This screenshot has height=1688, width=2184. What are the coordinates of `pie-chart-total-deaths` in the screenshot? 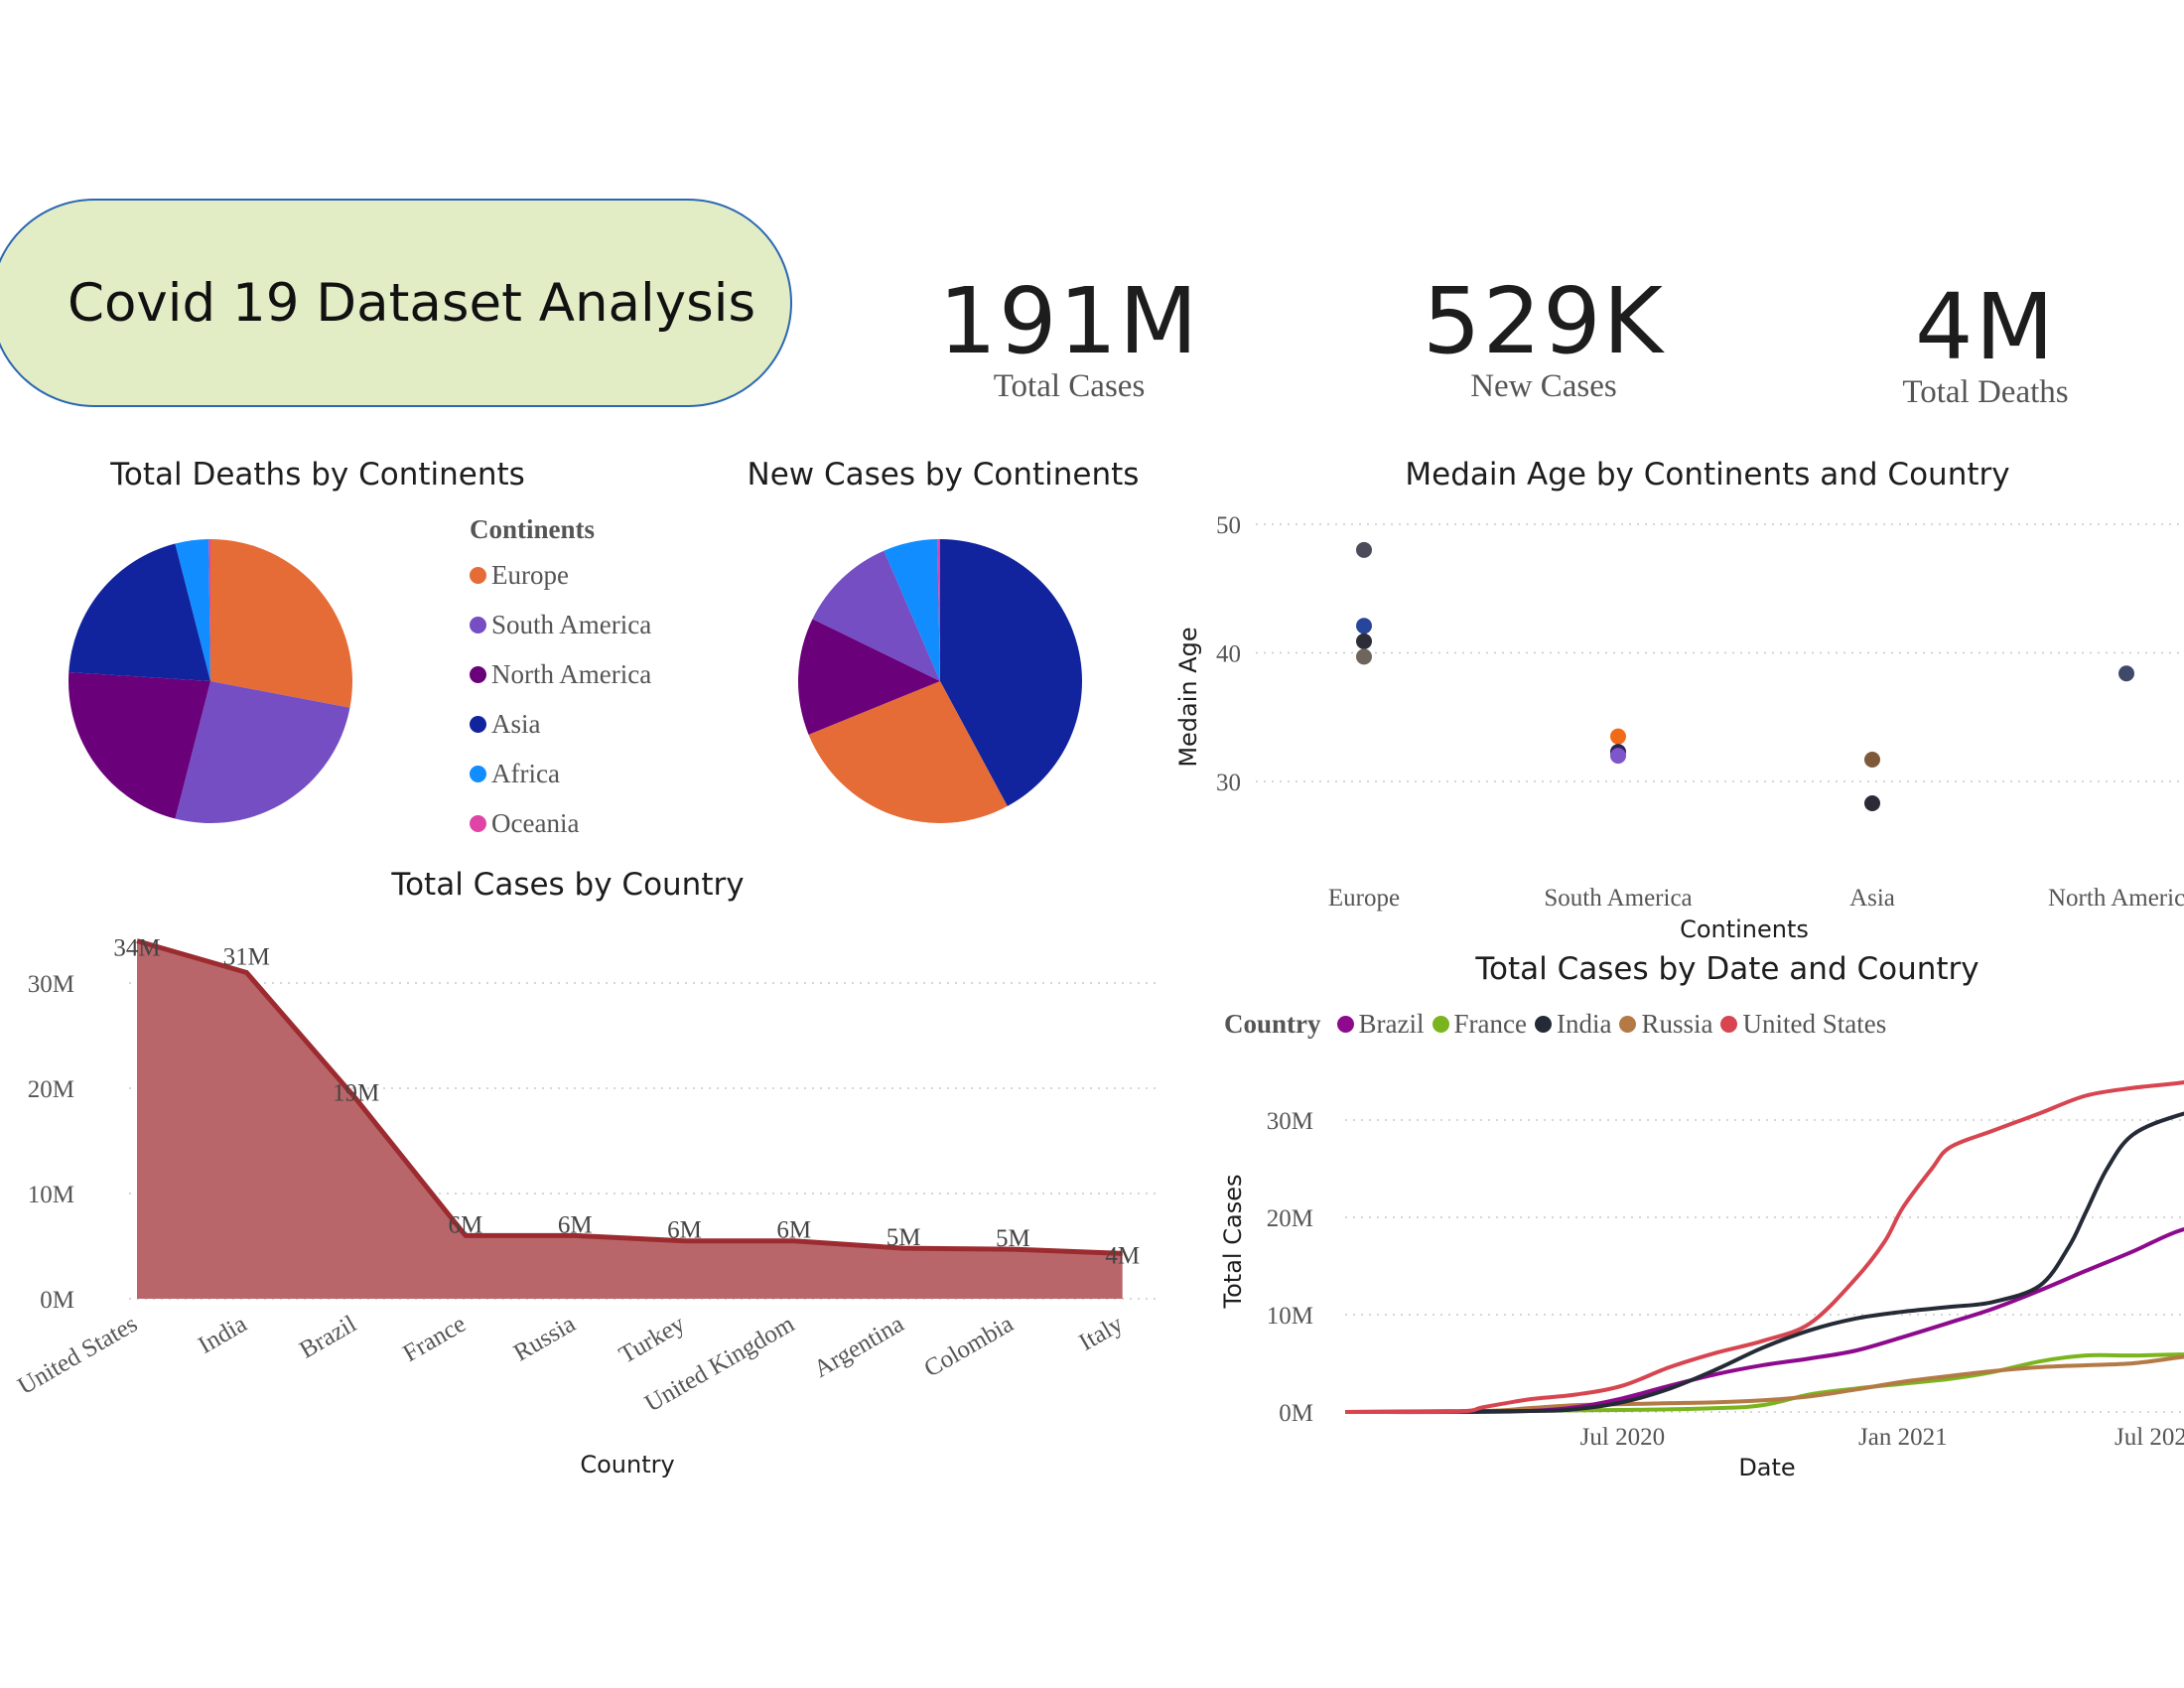 It's located at (213, 680).